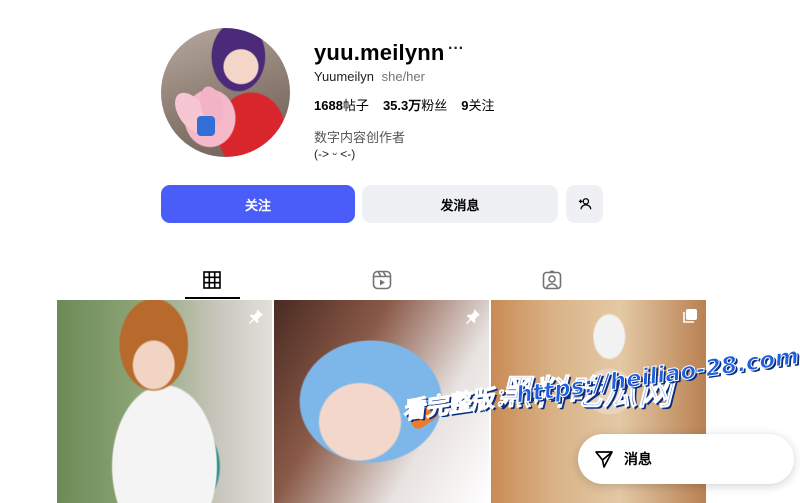  I want to click on following-label: 关注, so click(481, 105).